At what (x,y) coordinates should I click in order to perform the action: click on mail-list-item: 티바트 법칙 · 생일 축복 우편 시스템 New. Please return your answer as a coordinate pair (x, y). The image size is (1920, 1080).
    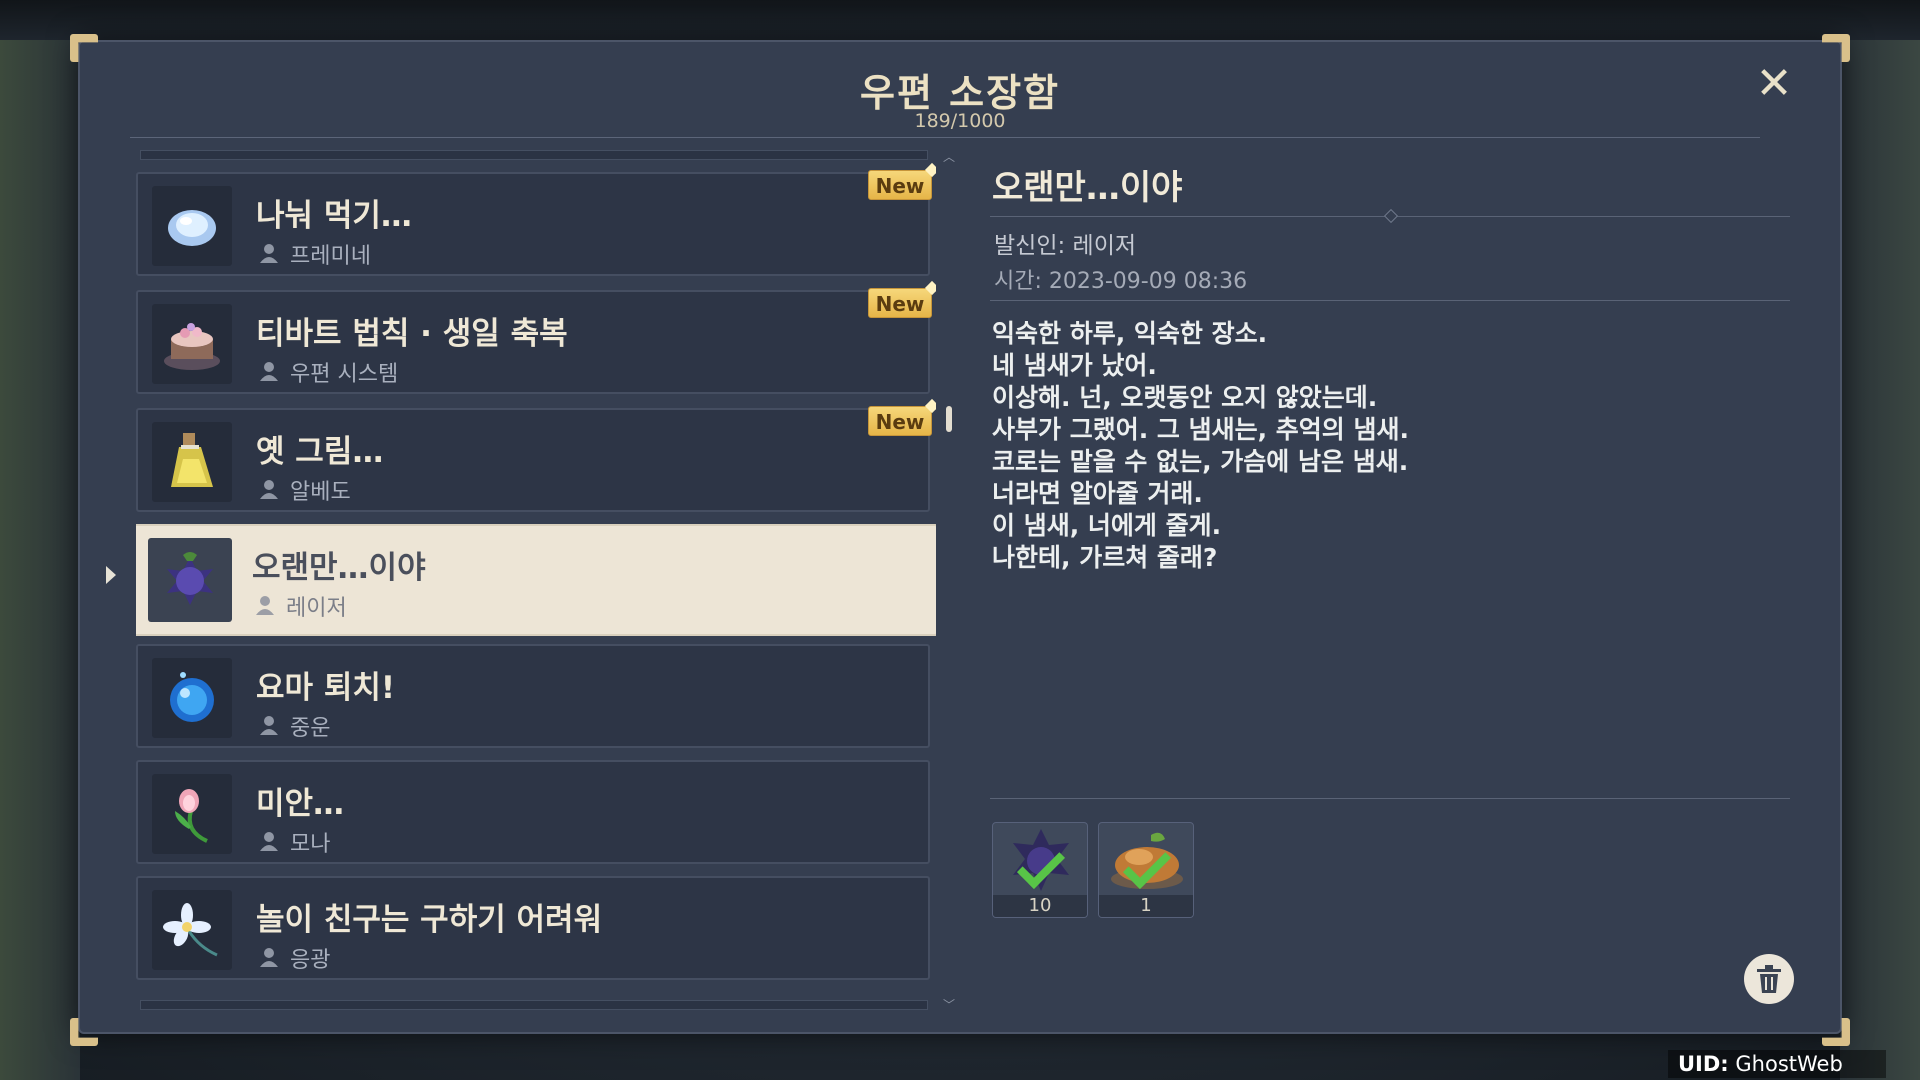
    Looking at the image, I should click on (534, 341).